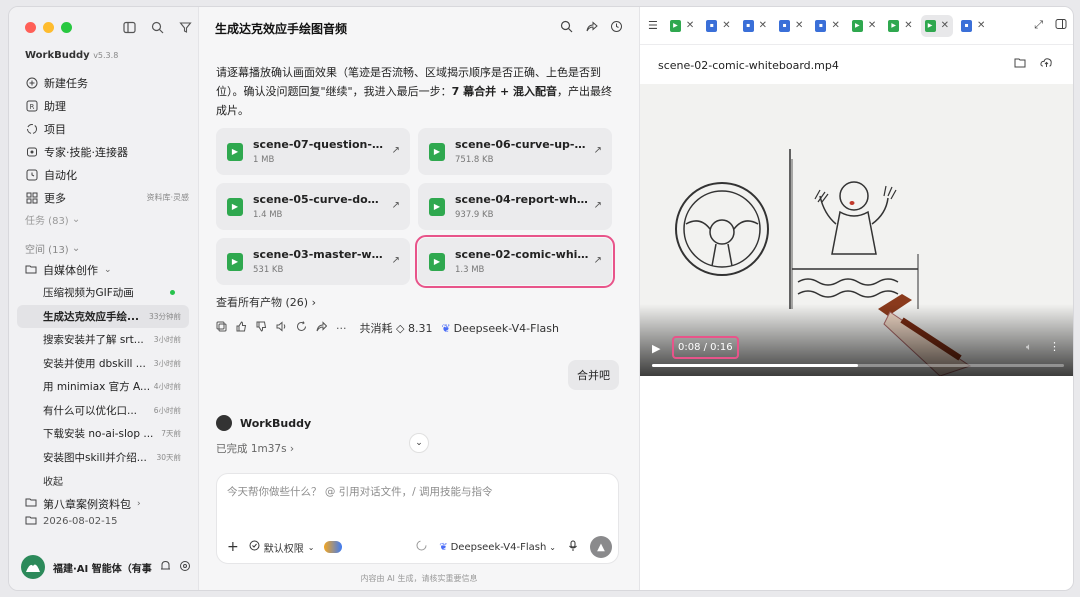 The width and height of the screenshot is (1080, 597). What do you see at coordinates (281, 547) in the screenshot?
I see `permission-select: 默认权限 ⌄` at bounding box center [281, 547].